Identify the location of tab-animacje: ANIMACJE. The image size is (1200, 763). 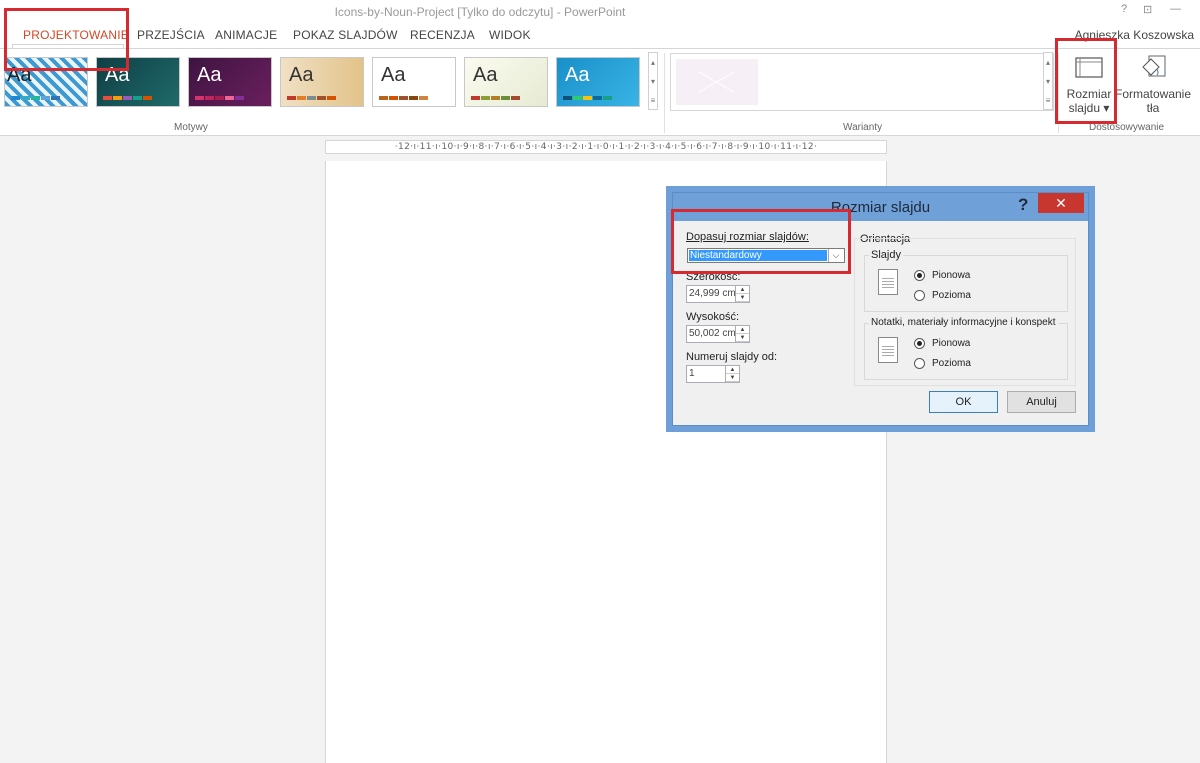
(246, 35).